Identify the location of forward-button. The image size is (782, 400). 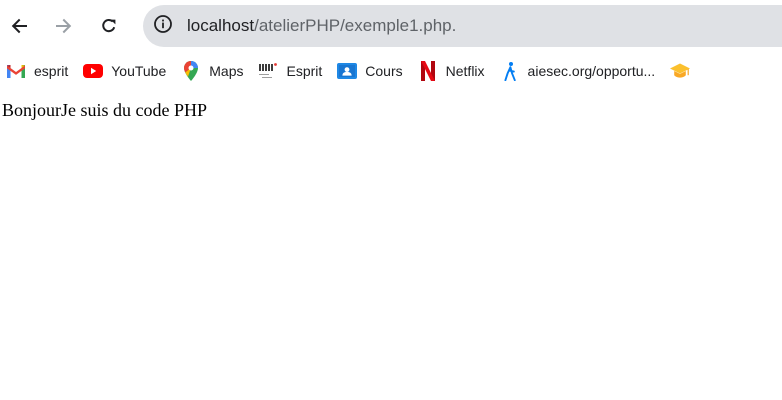
(64, 26).